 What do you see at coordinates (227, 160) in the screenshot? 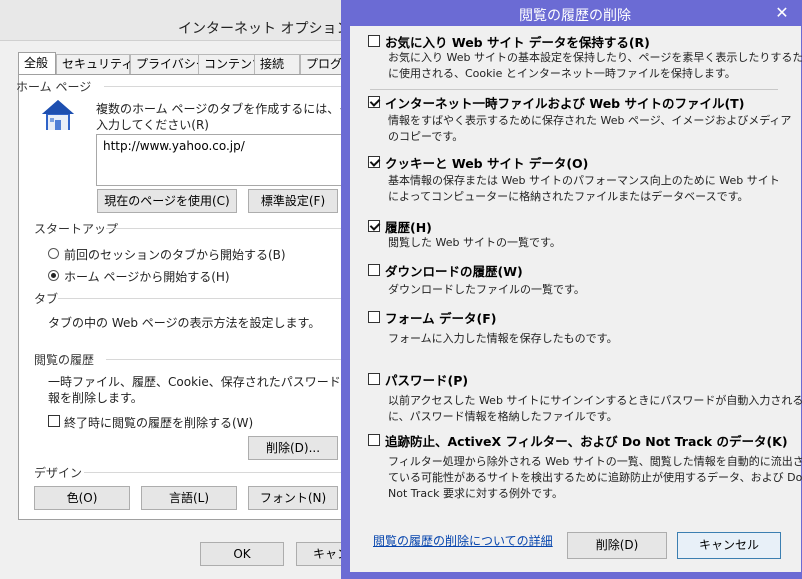
I see `home-page-url-input: http://www.yahoo.co.jp/` at bounding box center [227, 160].